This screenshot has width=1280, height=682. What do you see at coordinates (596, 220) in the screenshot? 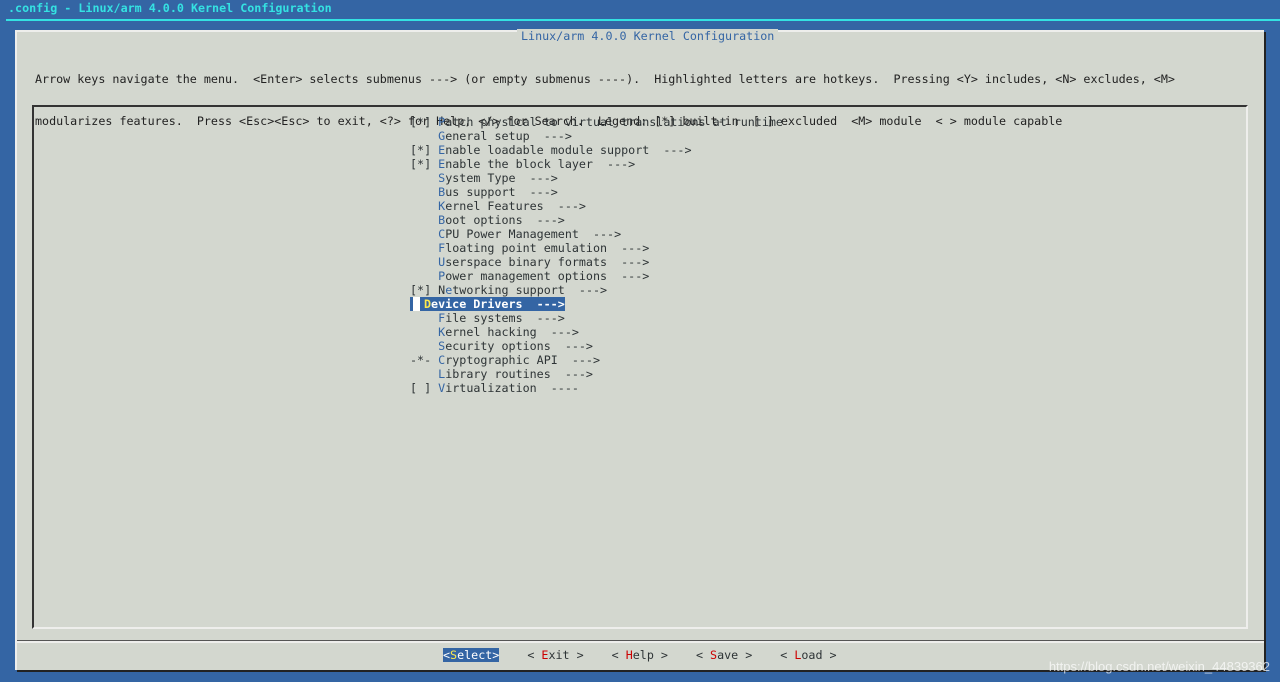
I see `menu-item: Boot options --->` at bounding box center [596, 220].